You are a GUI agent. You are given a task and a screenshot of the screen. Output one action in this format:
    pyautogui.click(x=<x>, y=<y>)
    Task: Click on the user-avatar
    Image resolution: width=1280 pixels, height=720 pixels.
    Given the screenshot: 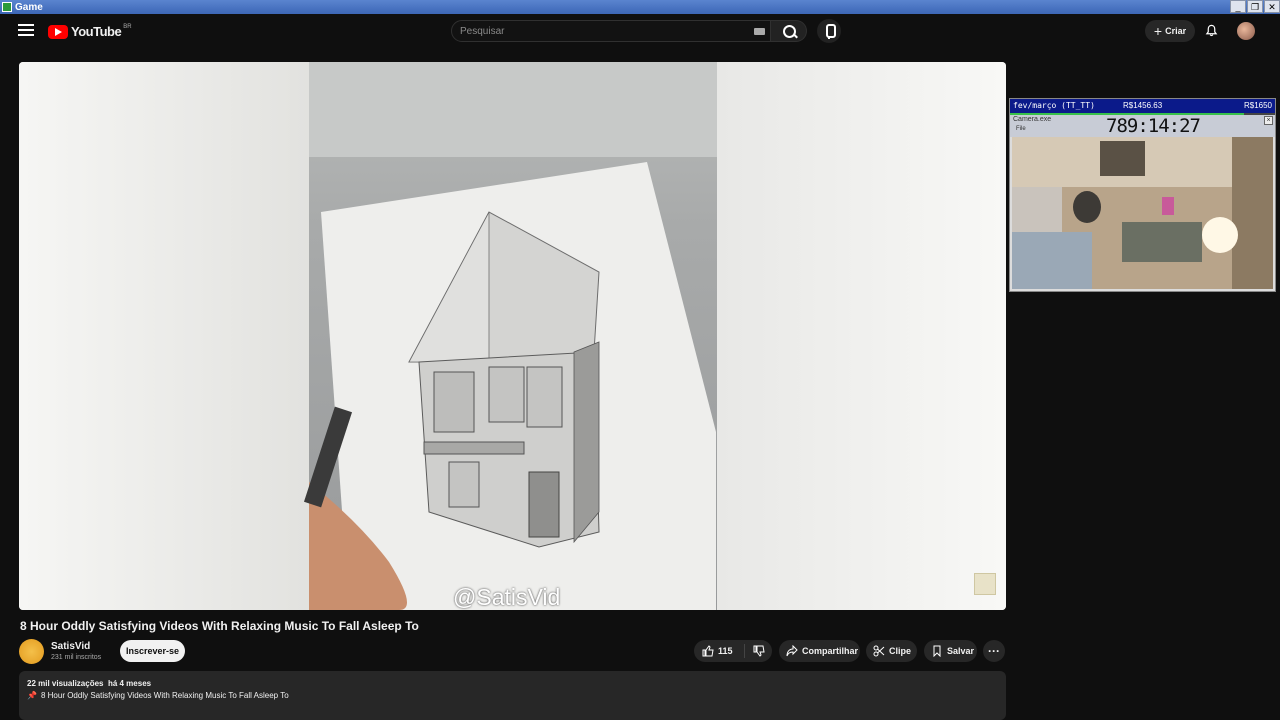 What is the action you would take?
    pyautogui.click(x=1246, y=31)
    